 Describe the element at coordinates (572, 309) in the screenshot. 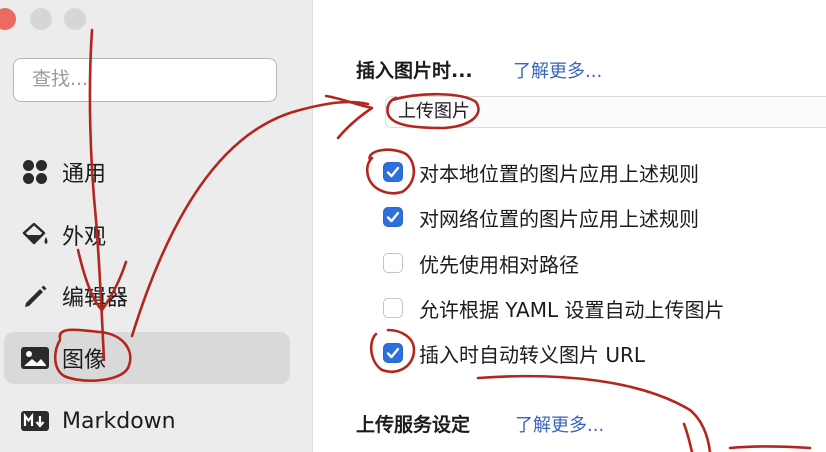

I see `option-label: 允许根据 YAML 设置自动上传图片` at that location.